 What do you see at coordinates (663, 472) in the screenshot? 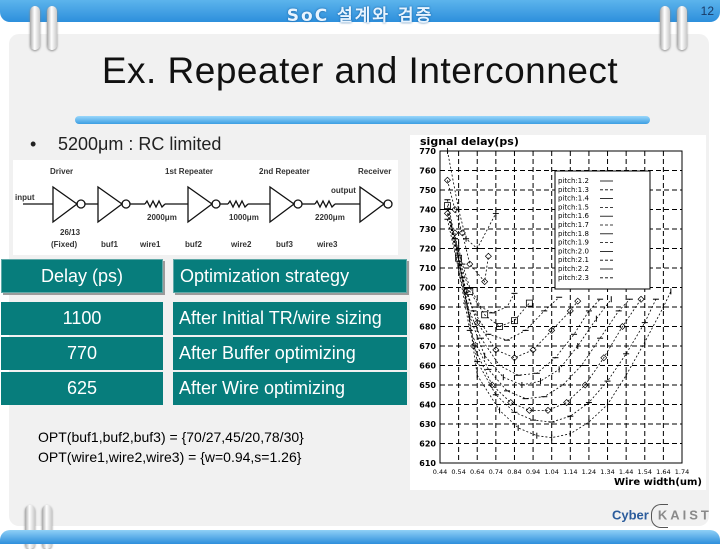
I see `x-tick-label: 1.64` at bounding box center [663, 472].